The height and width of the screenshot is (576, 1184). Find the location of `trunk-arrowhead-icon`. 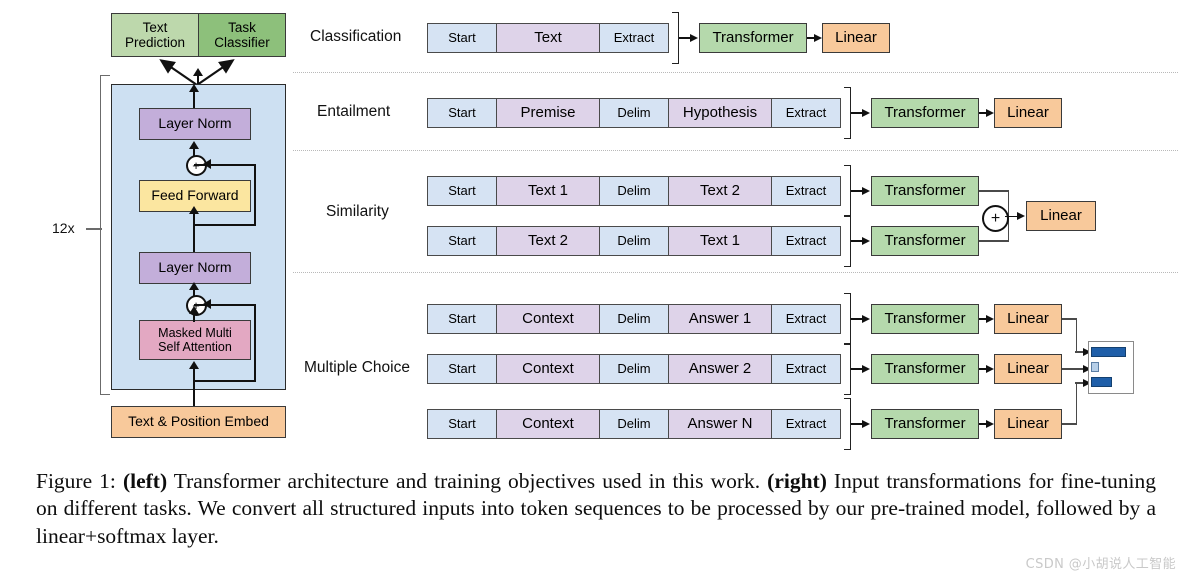

trunk-arrowhead-icon is located at coordinates (197, 72).